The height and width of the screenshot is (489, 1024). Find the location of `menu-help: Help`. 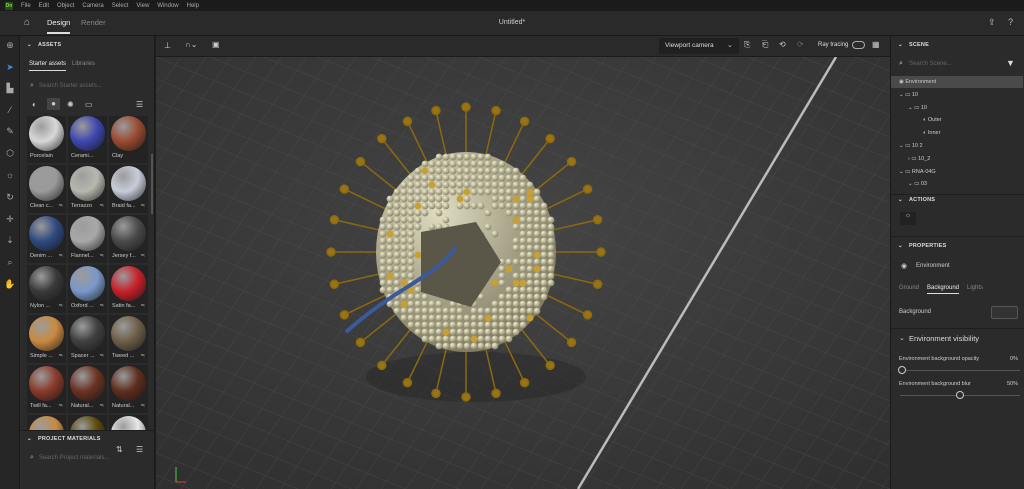

menu-help: Help is located at coordinates (193, 6).